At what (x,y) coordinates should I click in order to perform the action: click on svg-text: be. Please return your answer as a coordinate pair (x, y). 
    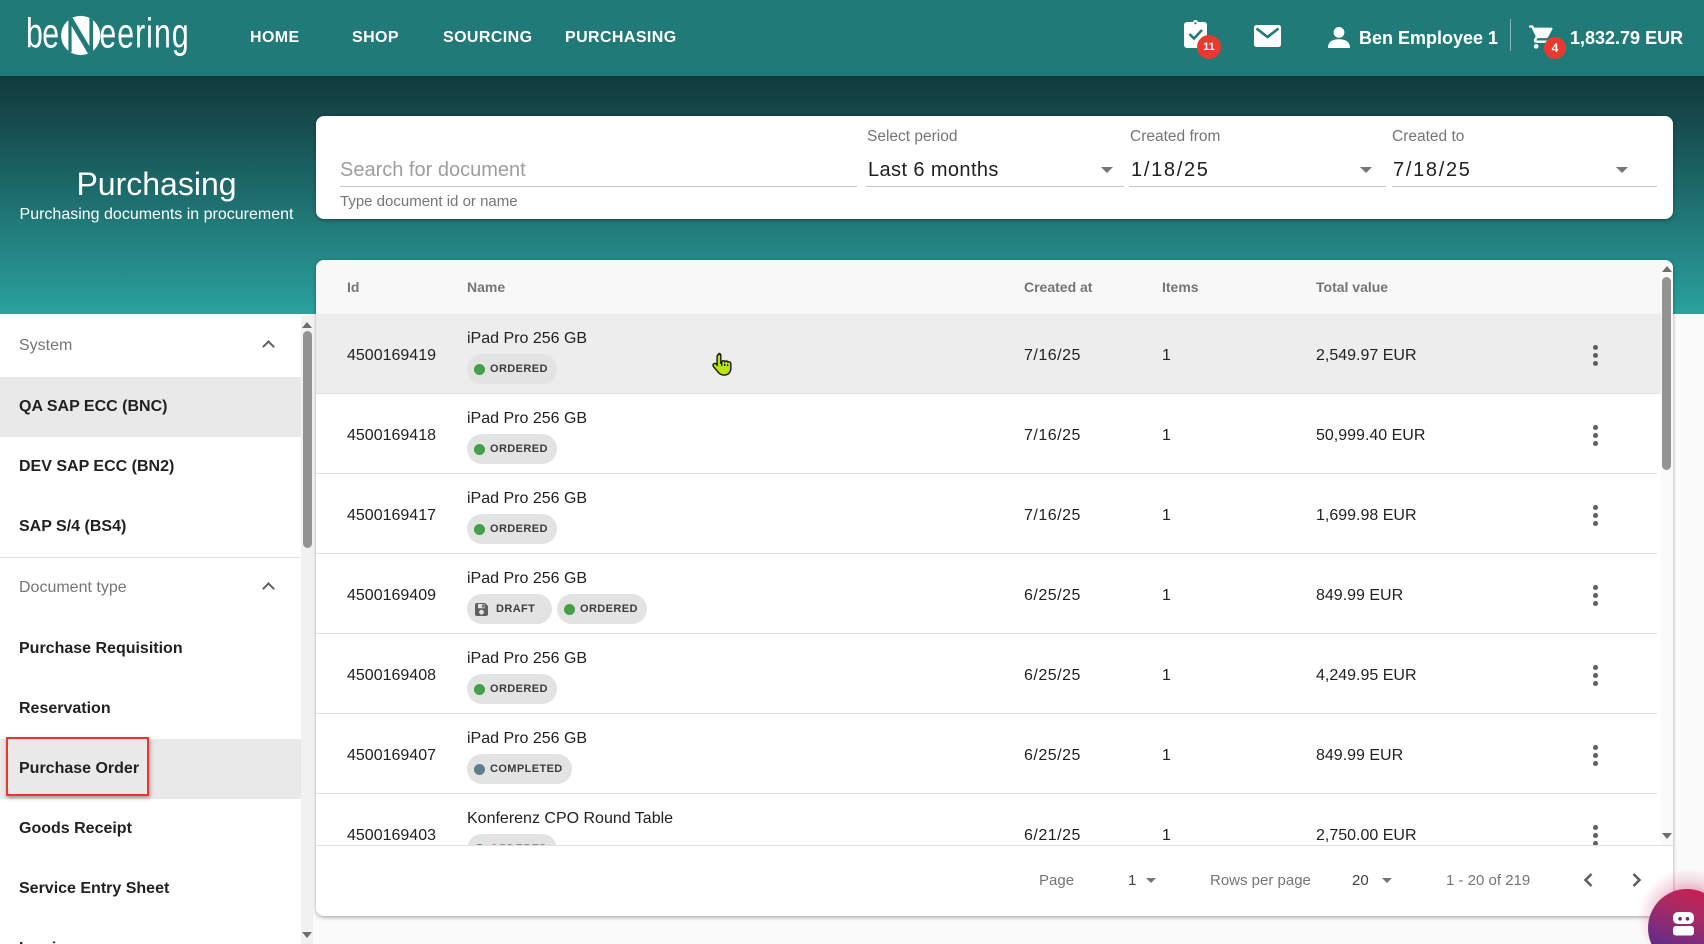
    Looking at the image, I should click on (42, 33).